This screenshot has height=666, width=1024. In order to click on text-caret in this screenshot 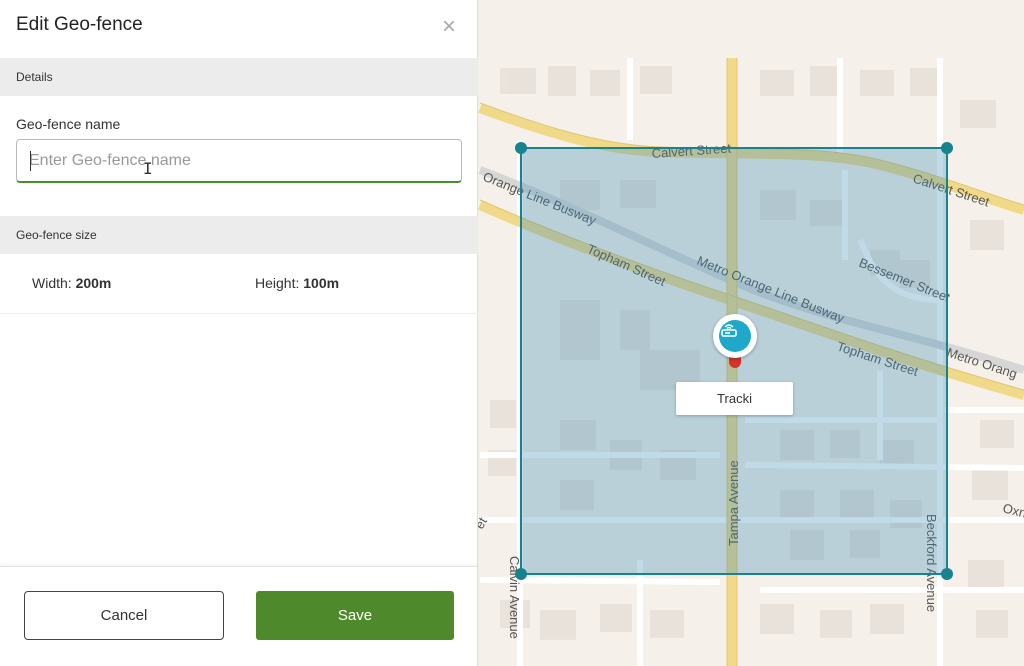, I will do `click(30, 161)`.